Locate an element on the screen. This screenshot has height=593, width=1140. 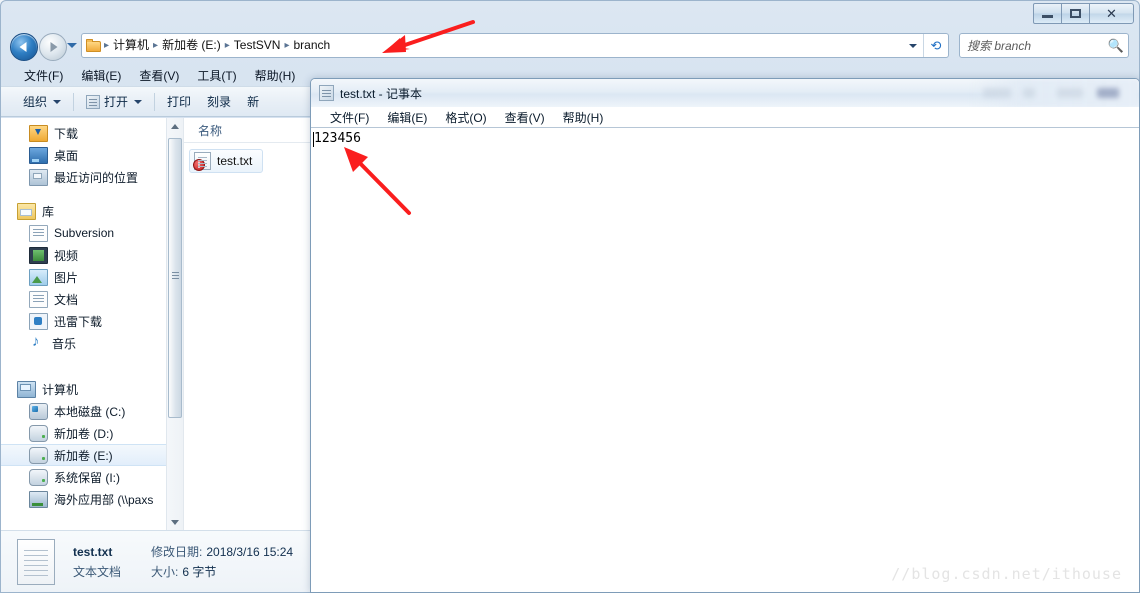
toolbar-separator is located at coordinates (155, 101).